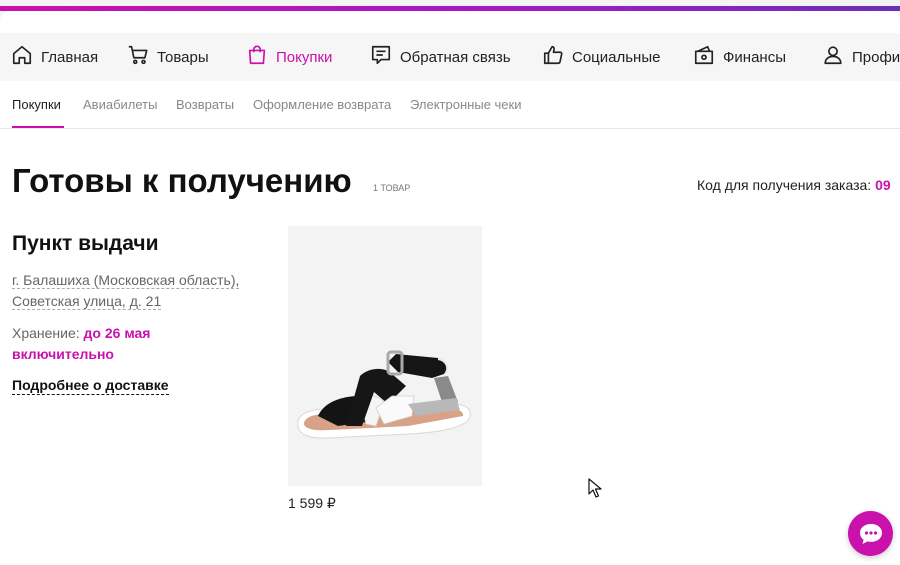 The height and width of the screenshot is (565, 900). What do you see at coordinates (120, 104) in the screenshot?
I see `subnav-air-tickets: Авиабилеты` at bounding box center [120, 104].